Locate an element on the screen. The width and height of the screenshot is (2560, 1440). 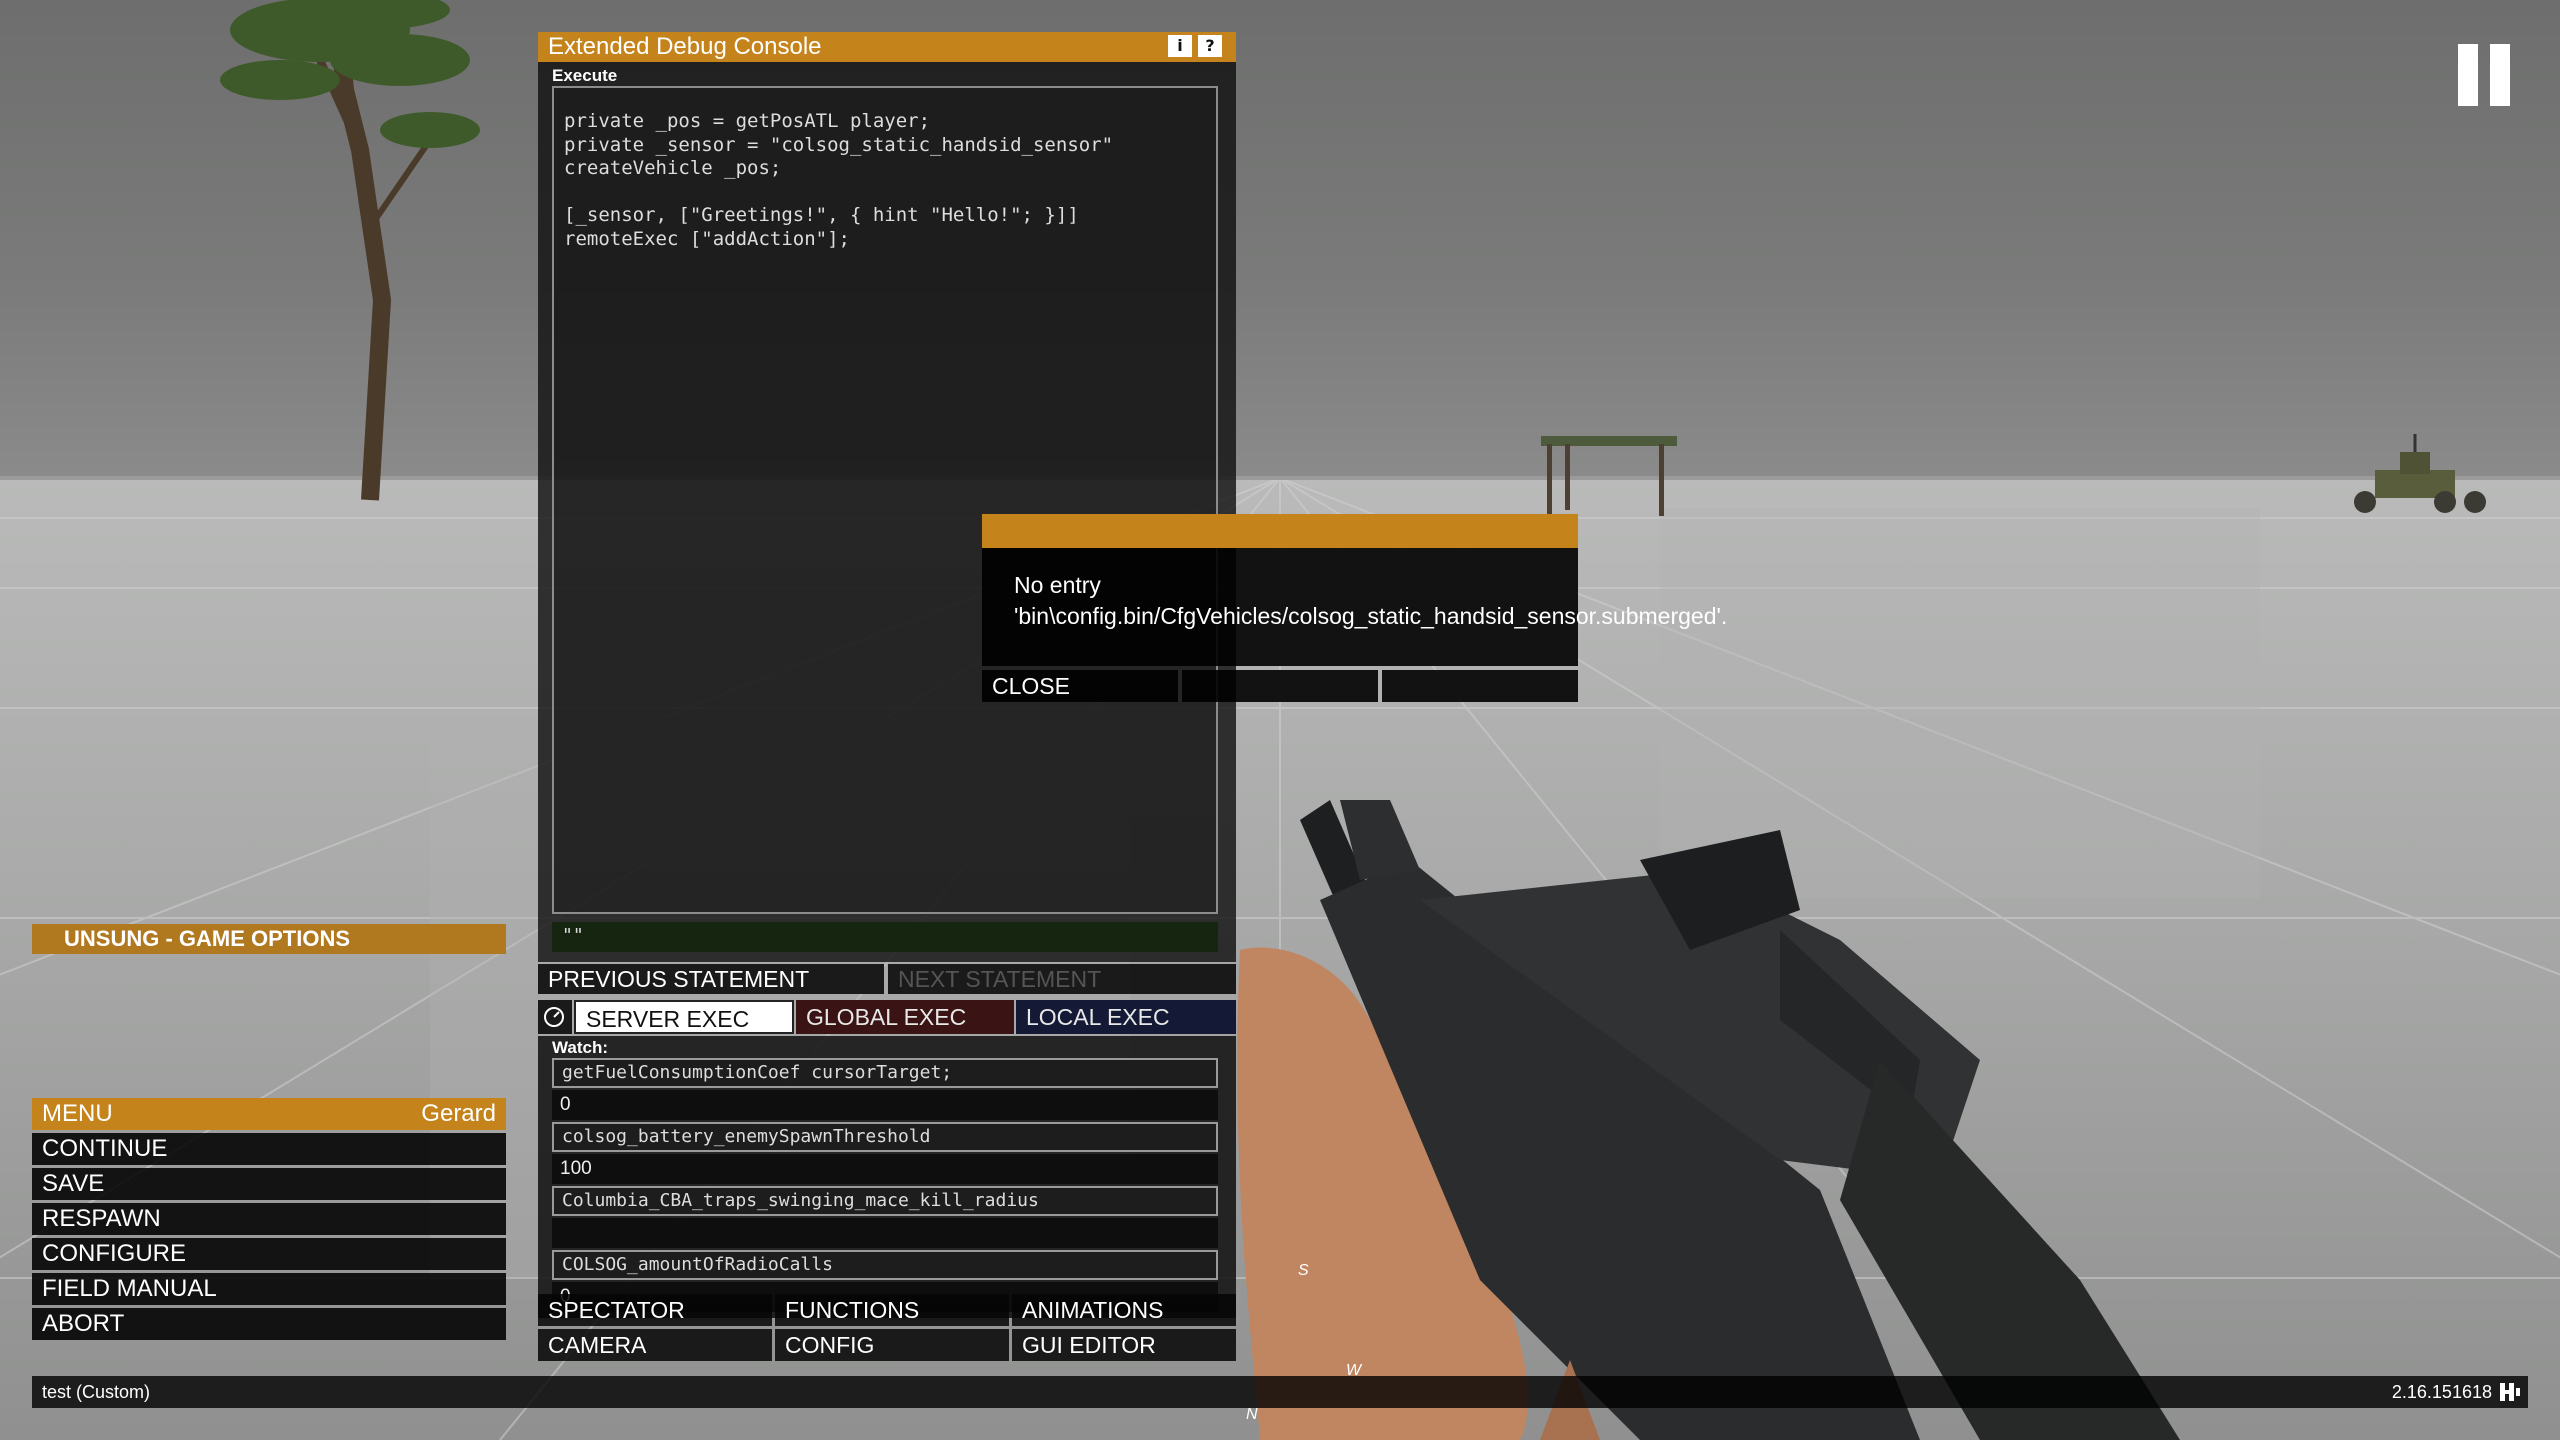
configure-button: CONFIGURE is located at coordinates (269, 1254).